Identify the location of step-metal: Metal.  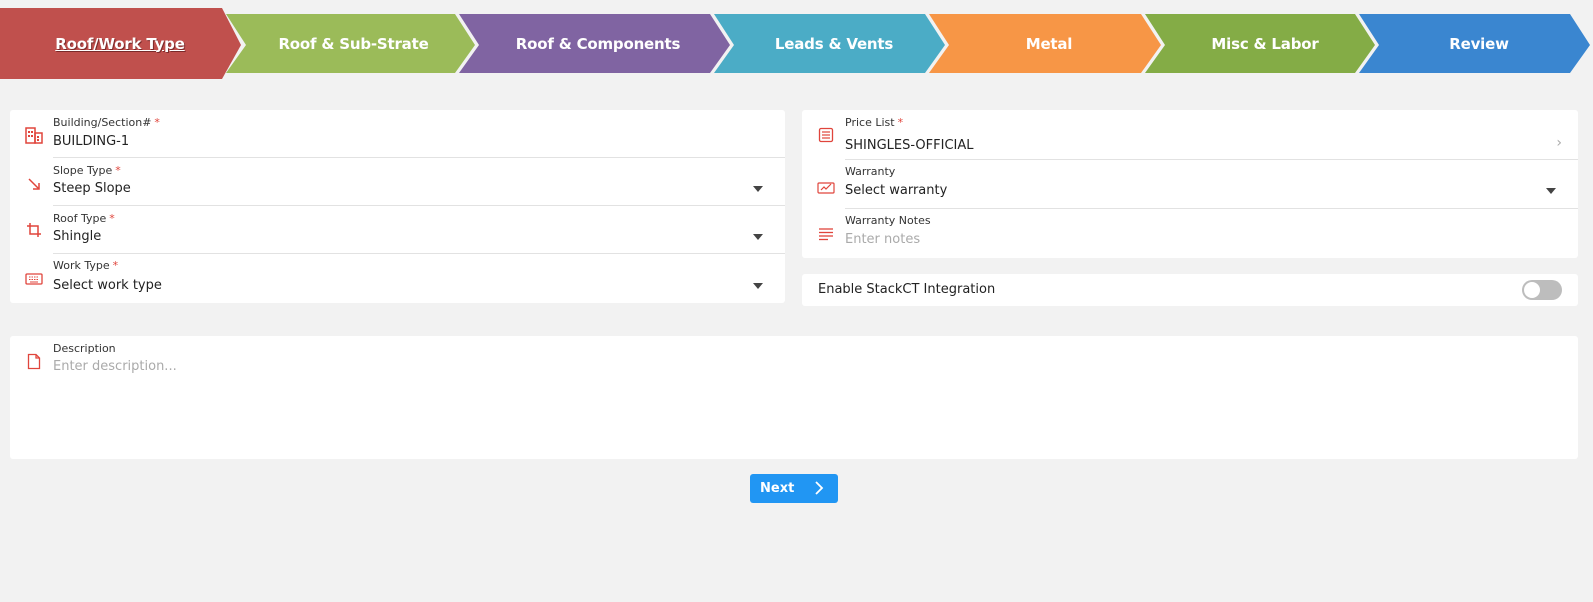
(1049, 43).